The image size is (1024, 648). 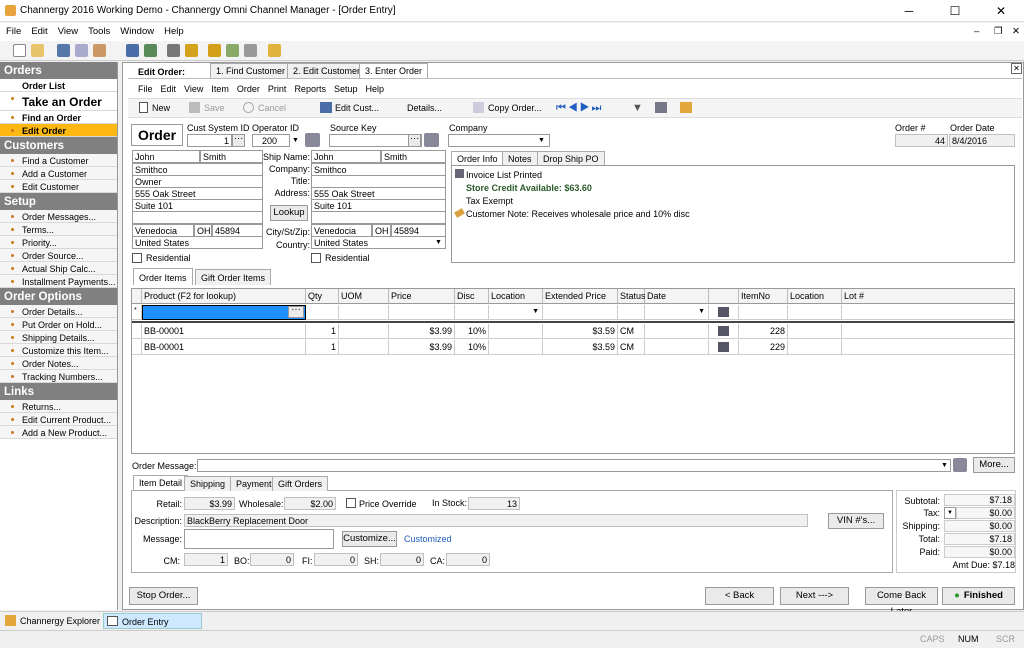 What do you see at coordinates (686, 107) in the screenshot?
I see `checklist-icon` at bounding box center [686, 107].